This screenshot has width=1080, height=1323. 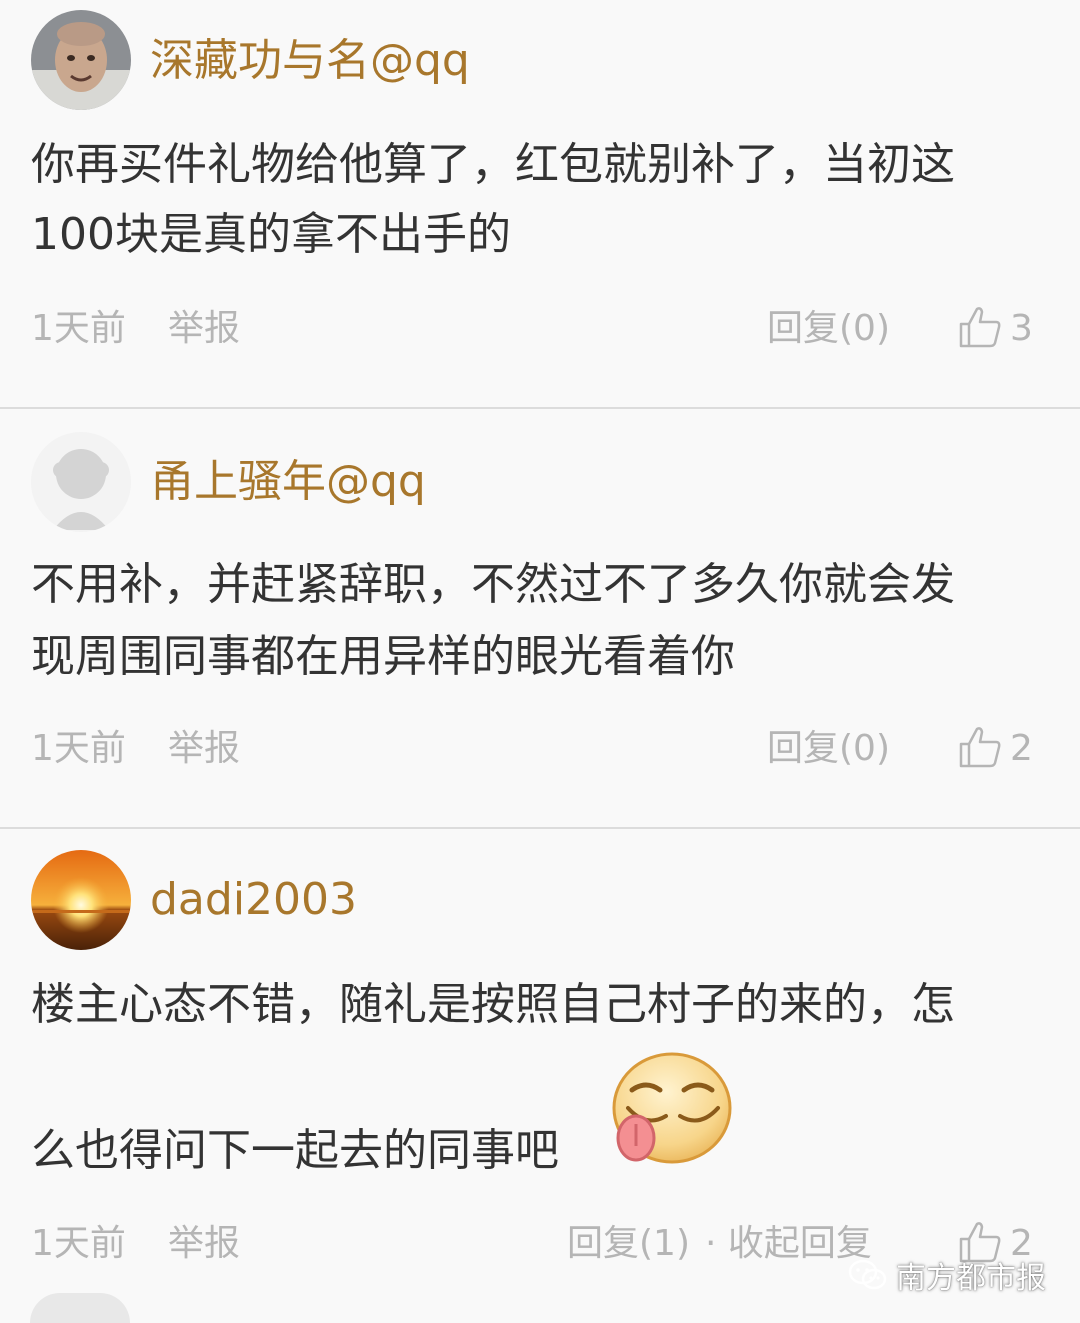 What do you see at coordinates (493, 584) in the screenshot?
I see `comment-text-line: 不用补，并赶紧辞职，不然过不了多久你就会发` at bounding box center [493, 584].